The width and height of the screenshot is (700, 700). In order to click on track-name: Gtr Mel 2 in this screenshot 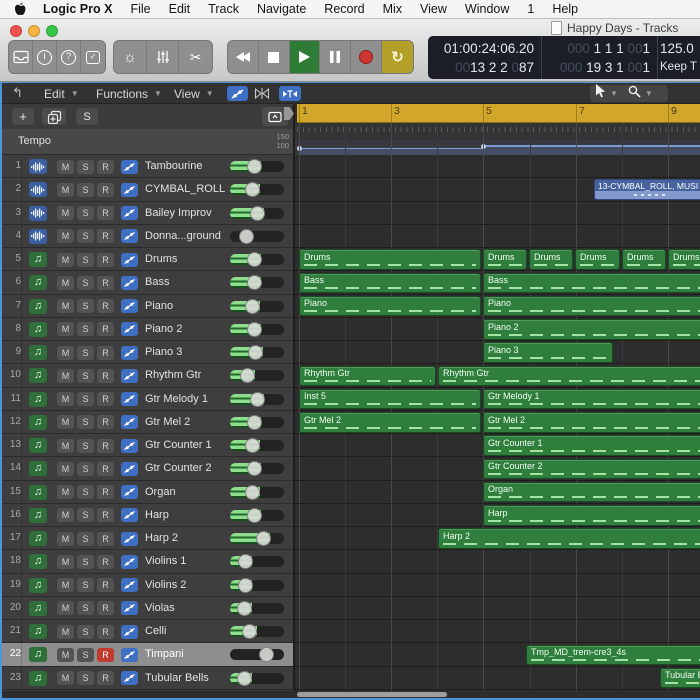, I will do `click(167, 422)`.